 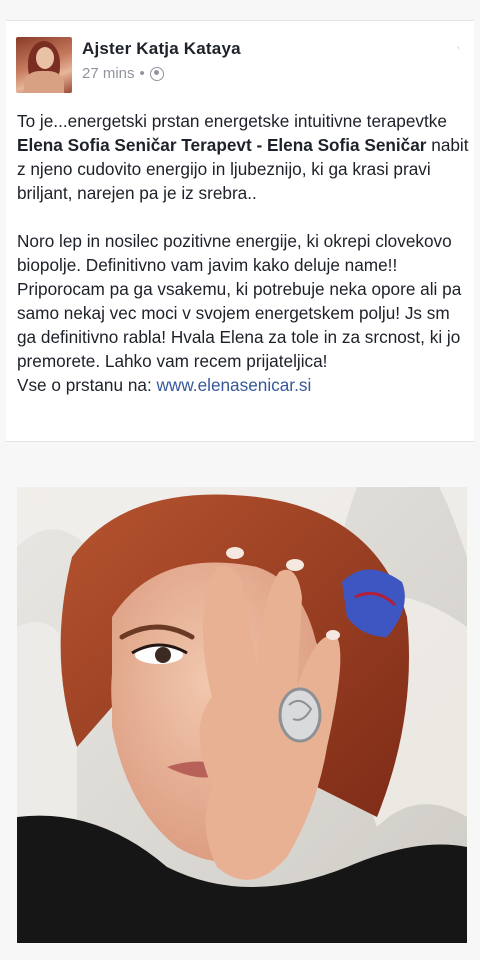 I want to click on author-name: Ajster Katja Kataya, so click(x=161, y=49).